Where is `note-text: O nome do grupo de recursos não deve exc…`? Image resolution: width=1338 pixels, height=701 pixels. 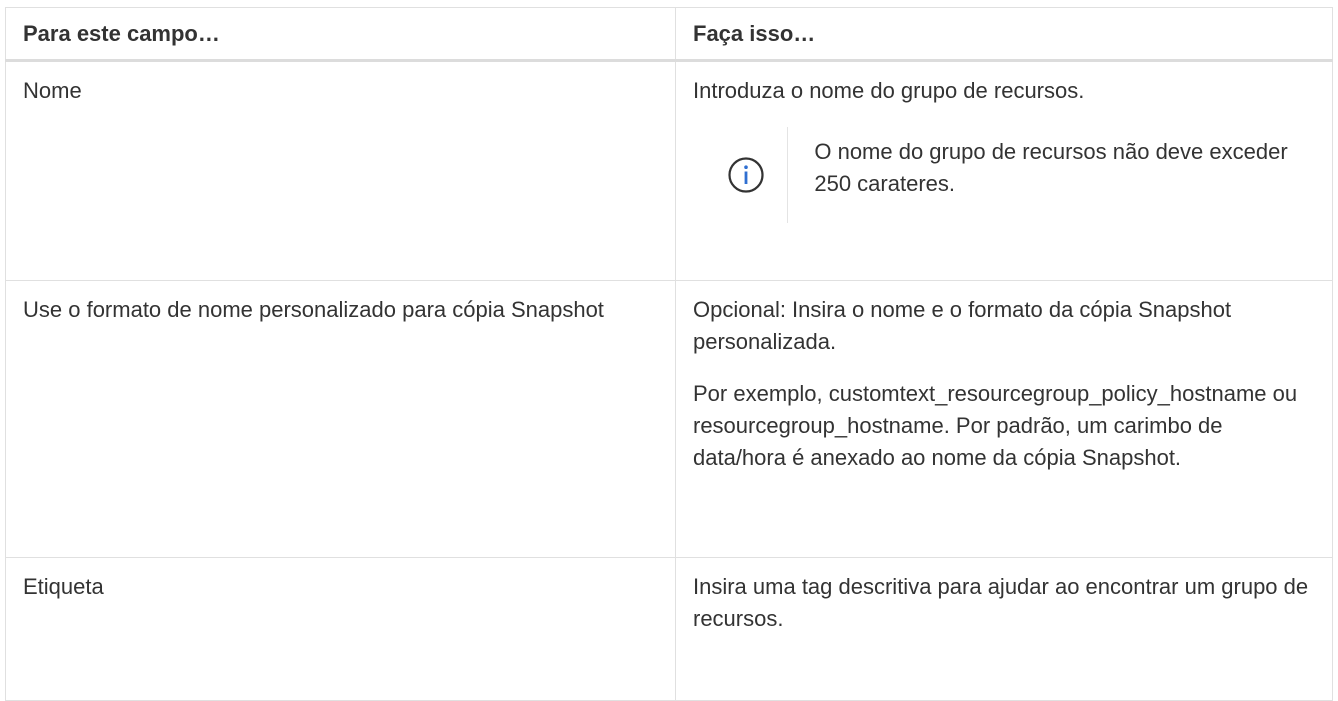
note-text: O nome do grupo de recursos não deve exc… is located at coordinates (1051, 167).